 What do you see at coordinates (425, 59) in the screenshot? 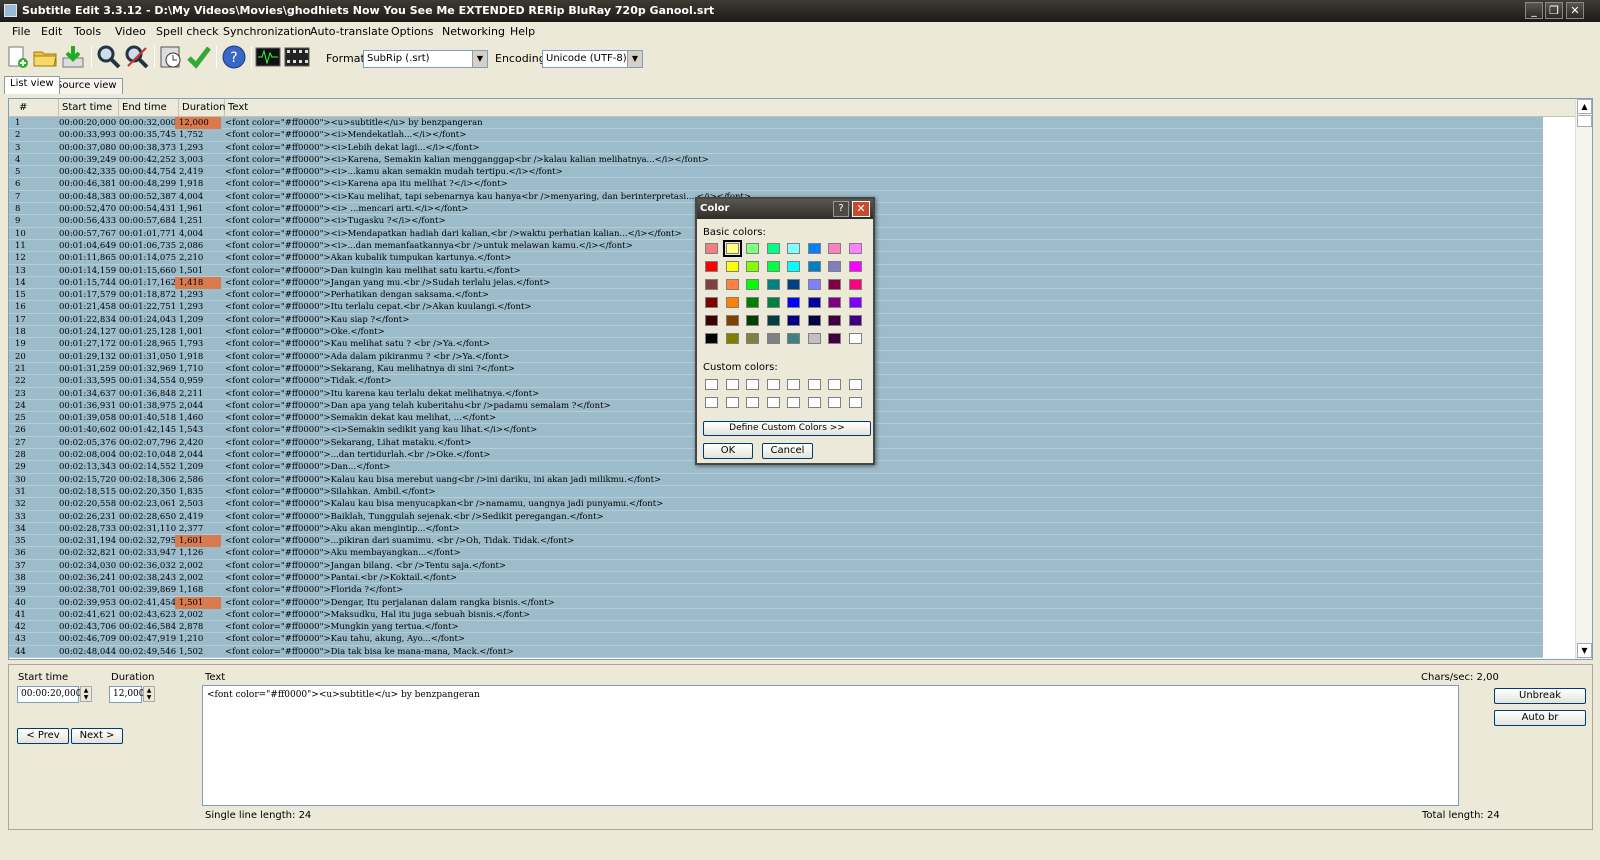
I see `format-select: SubRip (.srt) ▼` at bounding box center [425, 59].